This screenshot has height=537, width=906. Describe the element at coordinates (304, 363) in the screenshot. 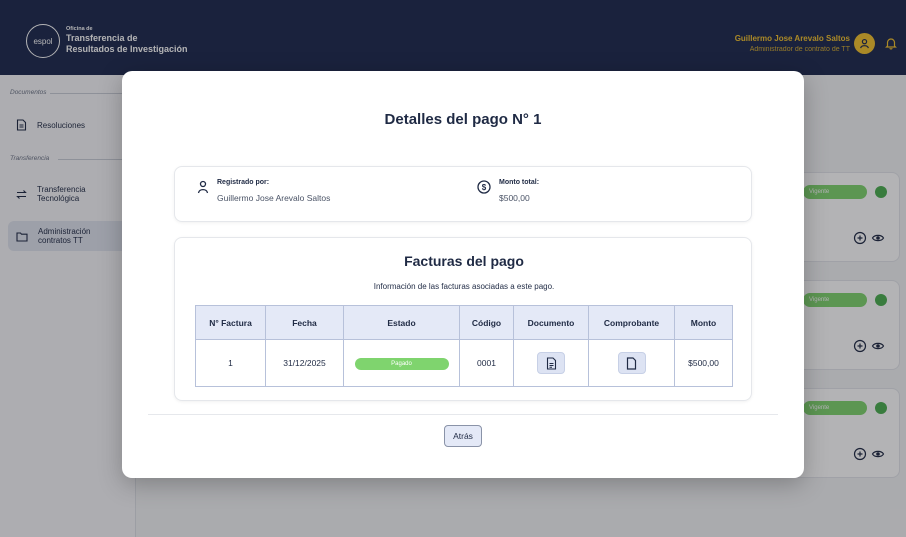

I see `cell-fecha: 31/12/2025` at that location.